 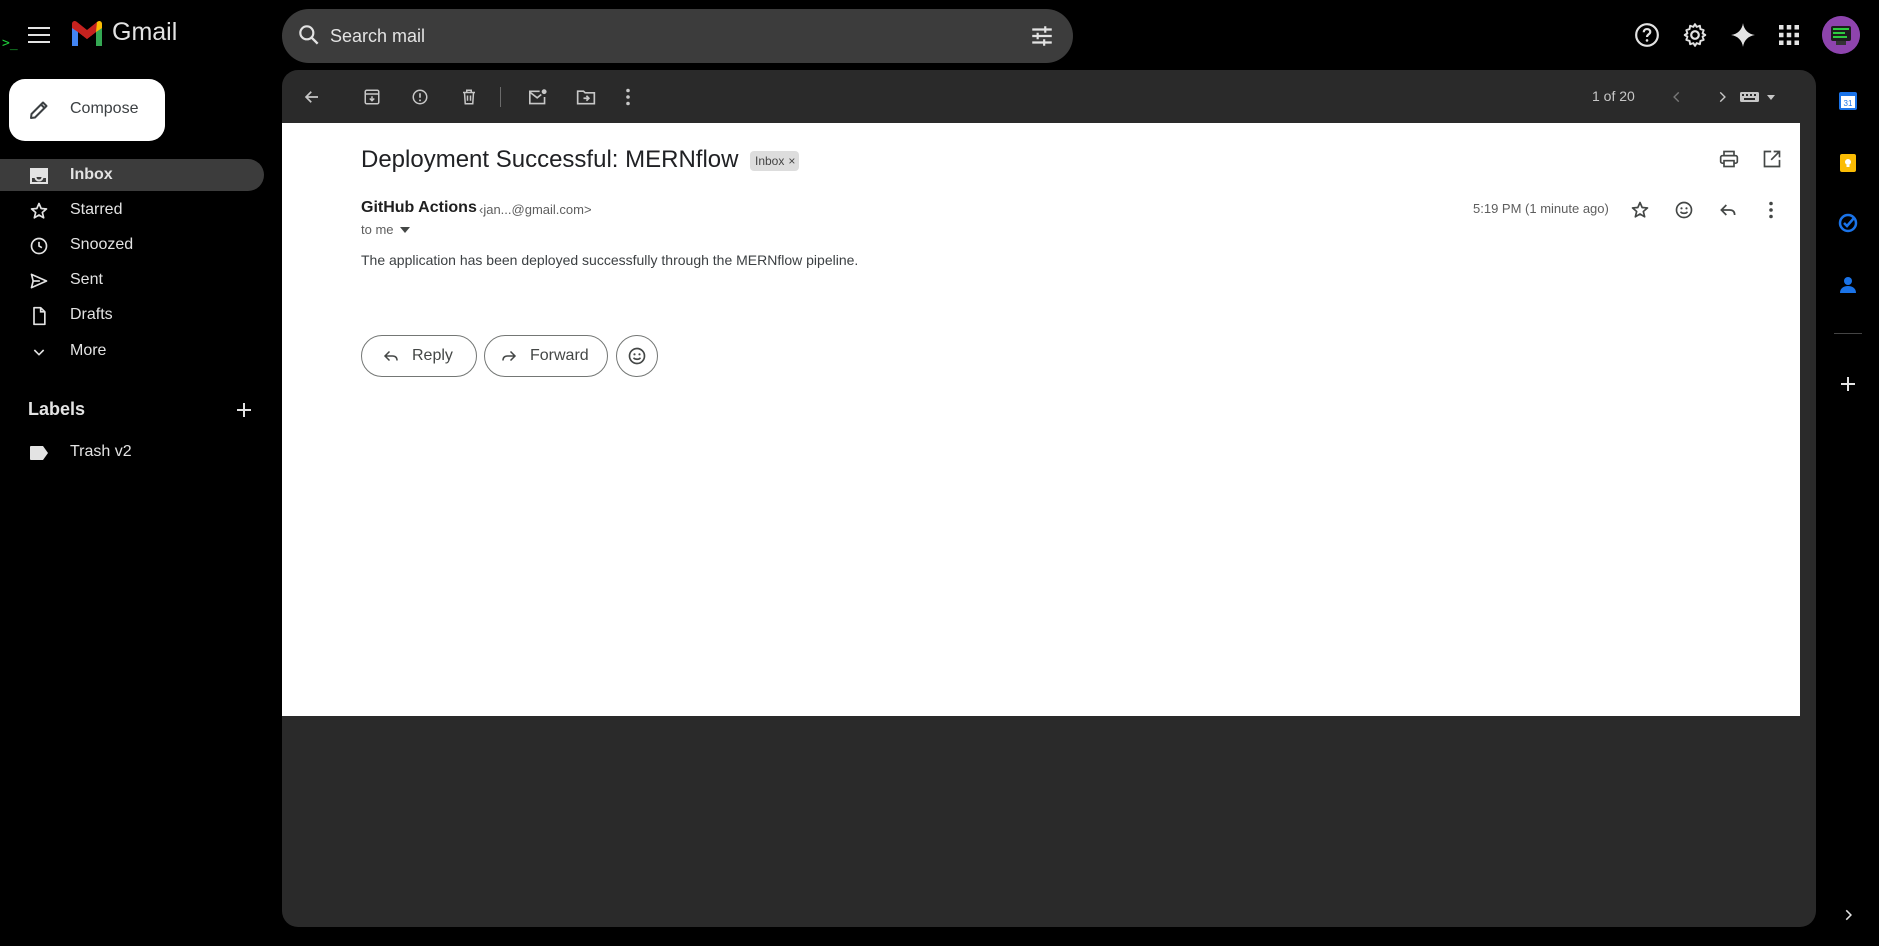 What do you see at coordinates (432, 355) in the screenshot?
I see `reply-label: Reply` at bounding box center [432, 355].